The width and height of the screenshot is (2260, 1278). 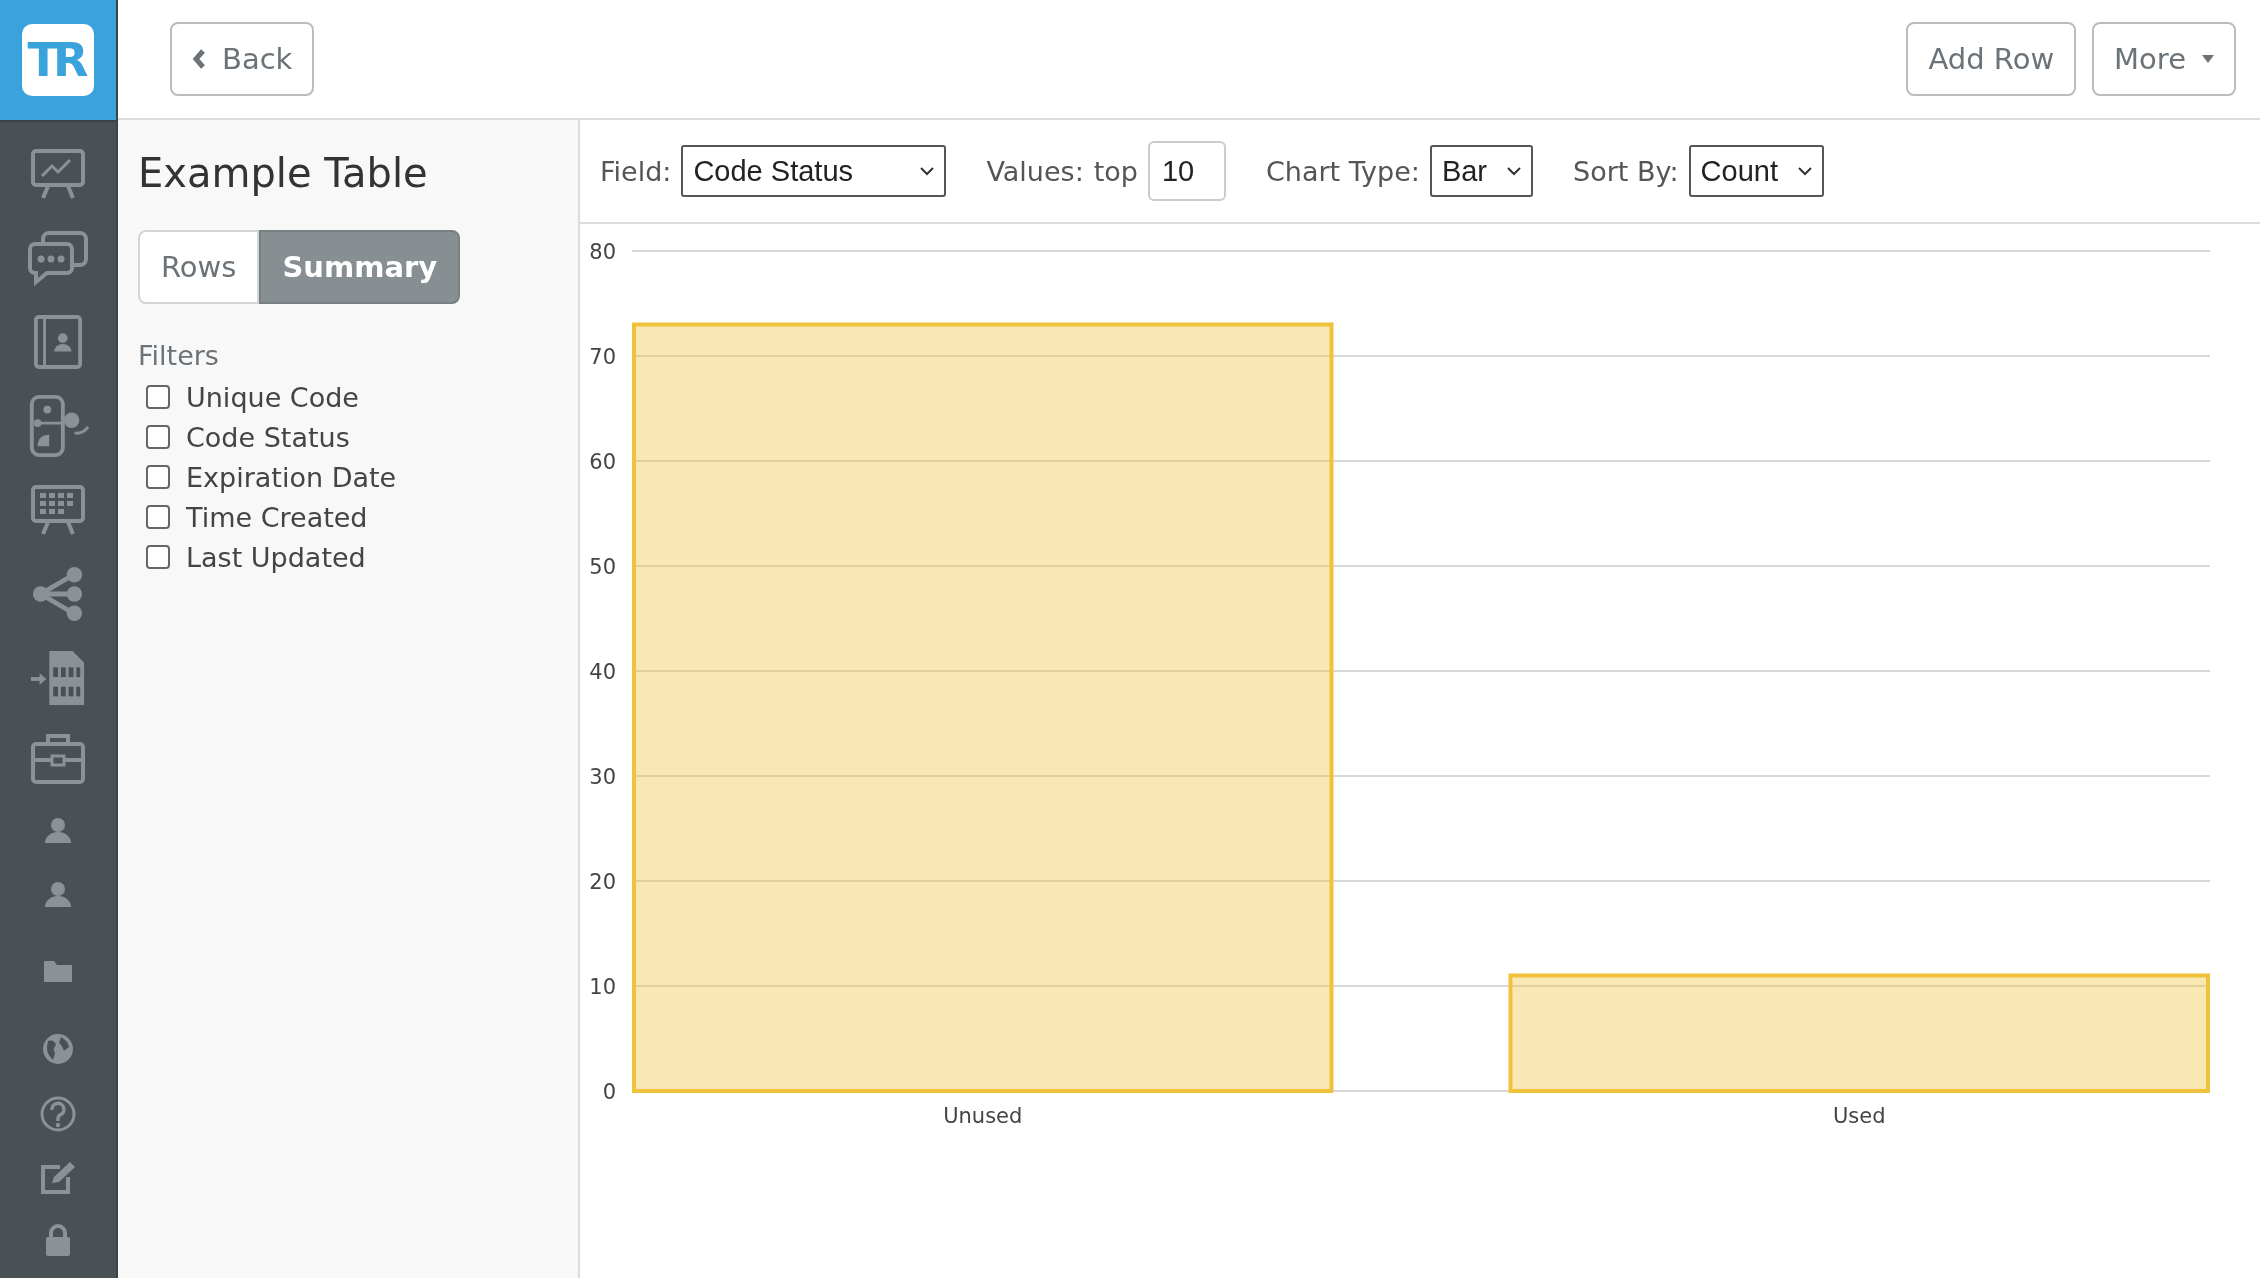 I want to click on y-axis-tick-label: 50, so click(x=602, y=567).